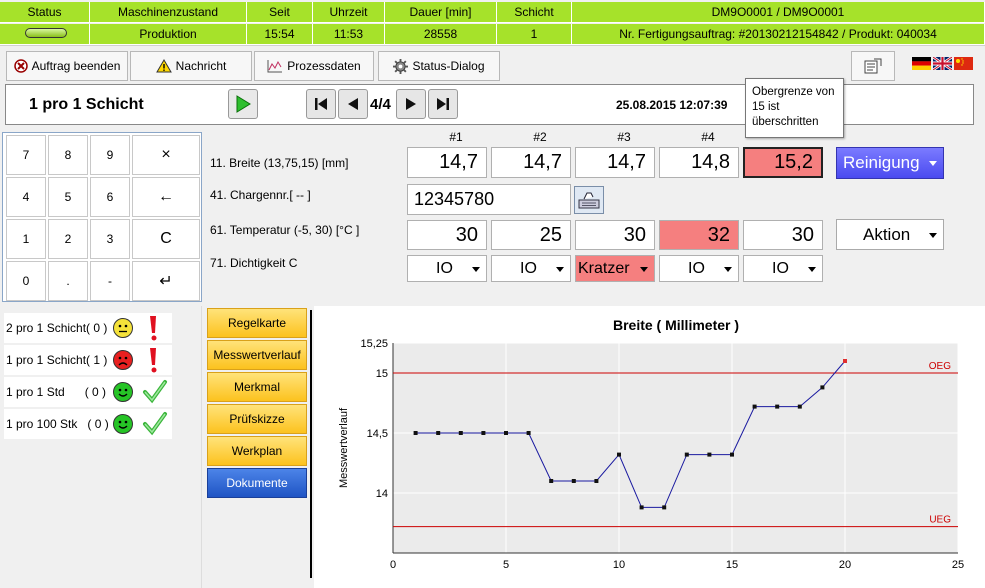 Image resolution: width=985 pixels, height=588 pixels. What do you see at coordinates (201, 66) in the screenshot?
I see `message-label: Nachricht` at bounding box center [201, 66].